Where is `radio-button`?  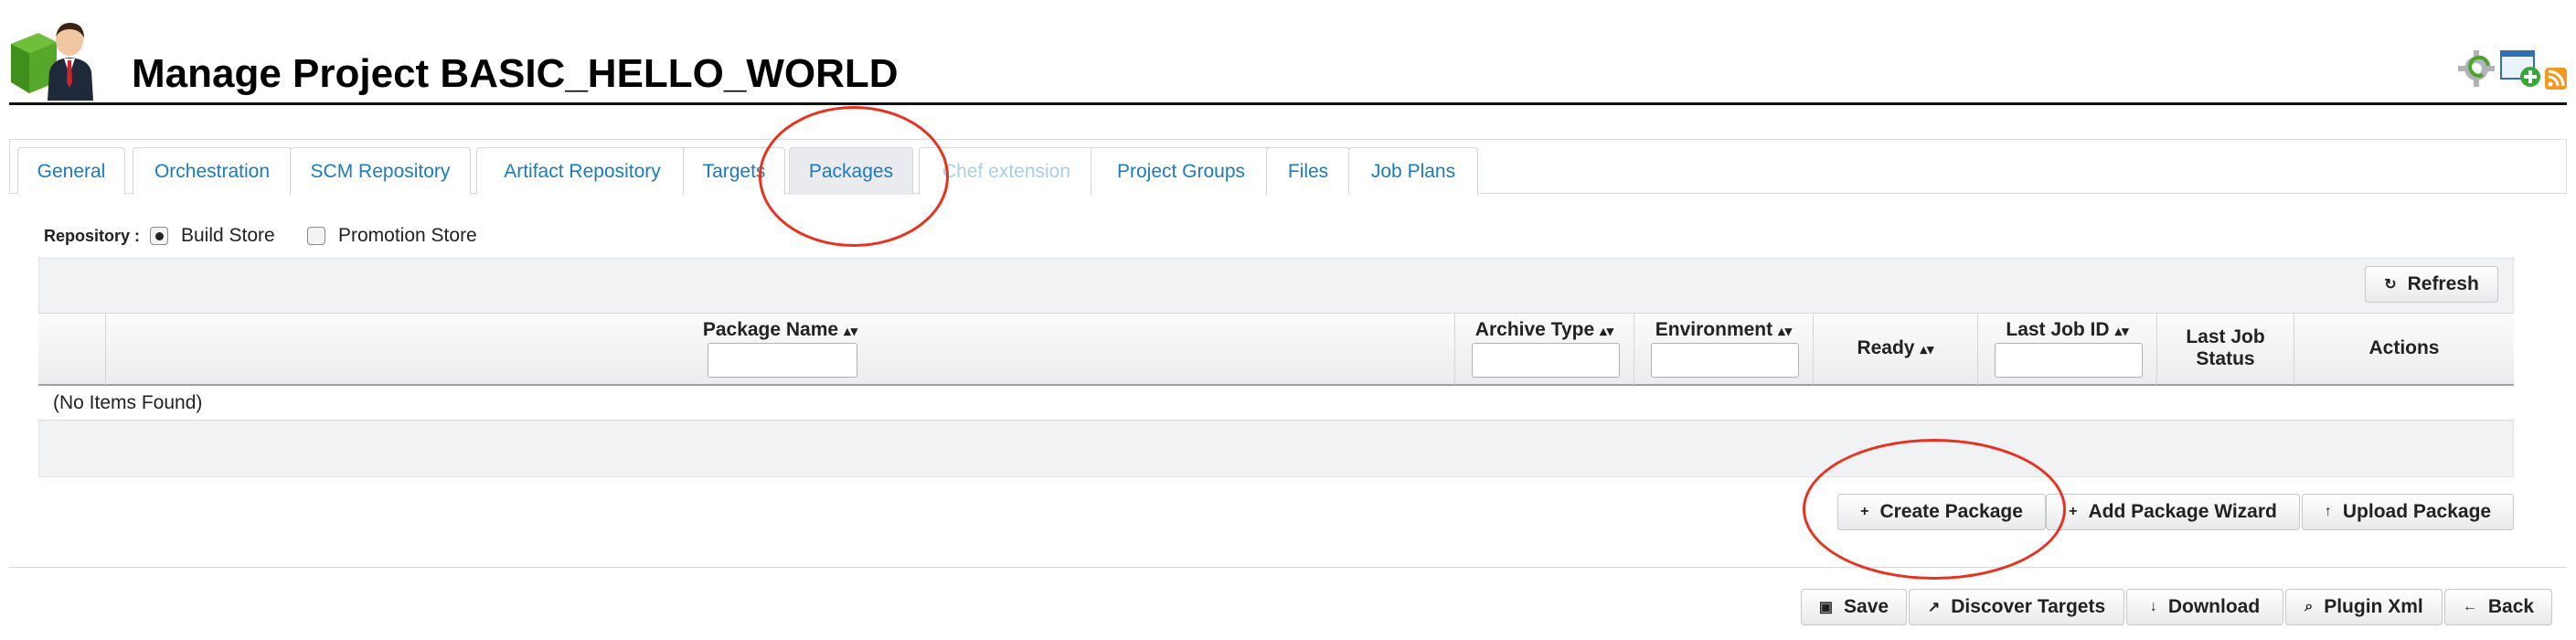
radio-button is located at coordinates (316, 236).